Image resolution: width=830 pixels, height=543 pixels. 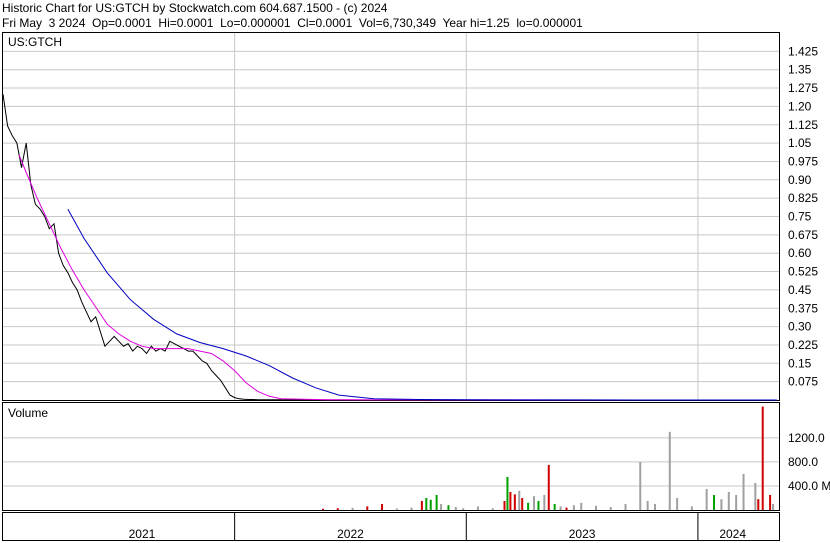 What do you see at coordinates (800, 180) in the screenshot?
I see `price-y-tick-label: 0.90` at bounding box center [800, 180].